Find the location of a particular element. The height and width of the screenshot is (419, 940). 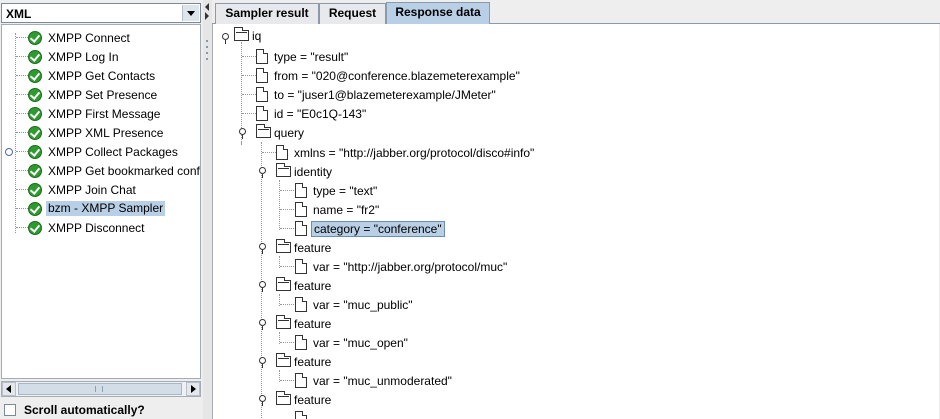

tree-item-label: XMPP Get bookmarked confe is located at coordinates (124, 171).